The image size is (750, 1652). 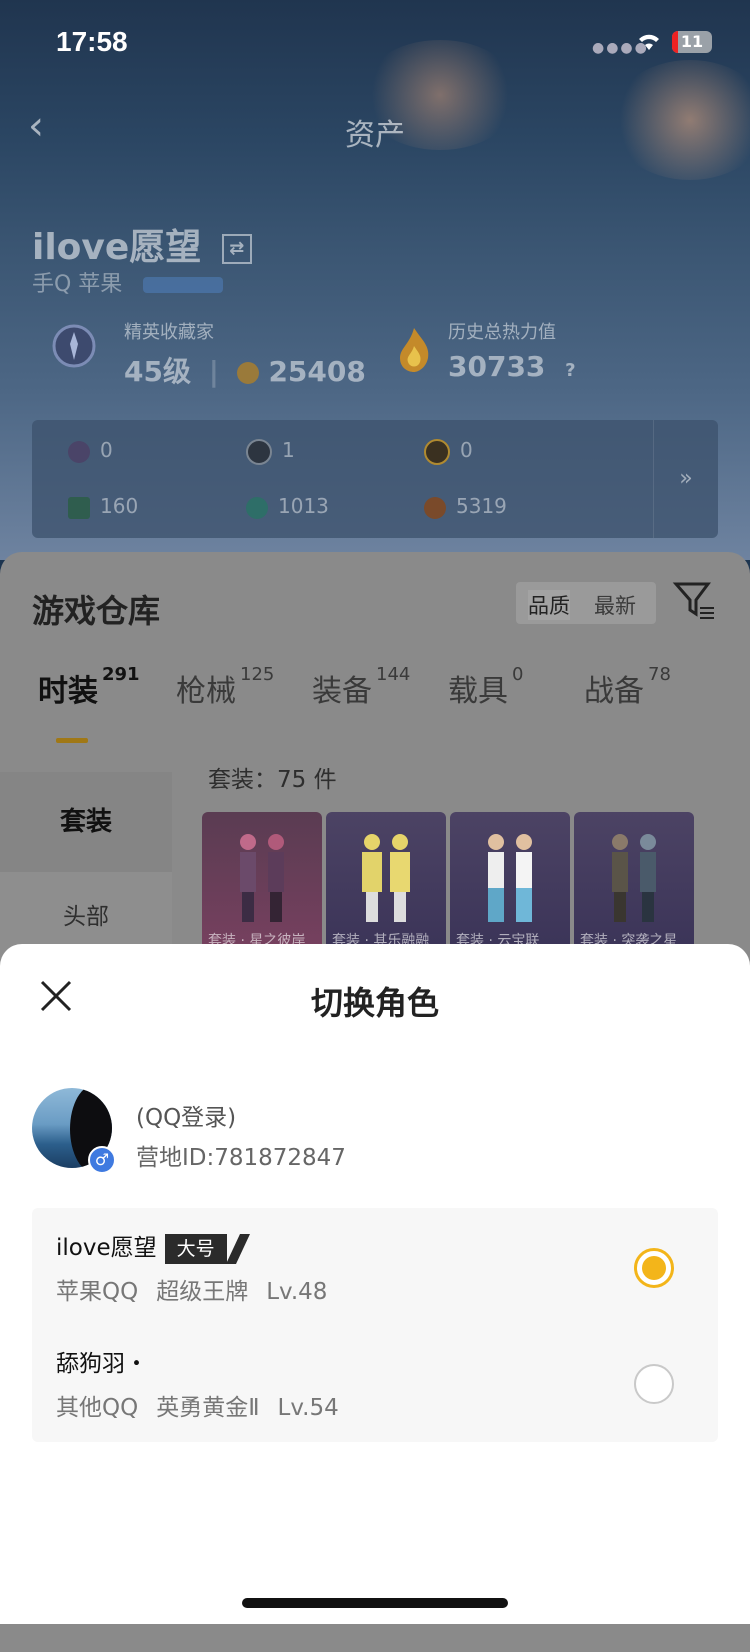 I want to click on tab-supplies: 战备 78, so click(x=627, y=687).